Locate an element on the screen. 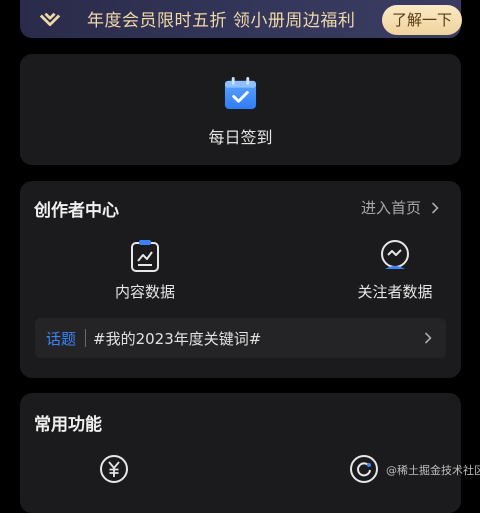 The image size is (480, 513). follower-data-item: 关注者数据 is located at coordinates (395, 270).